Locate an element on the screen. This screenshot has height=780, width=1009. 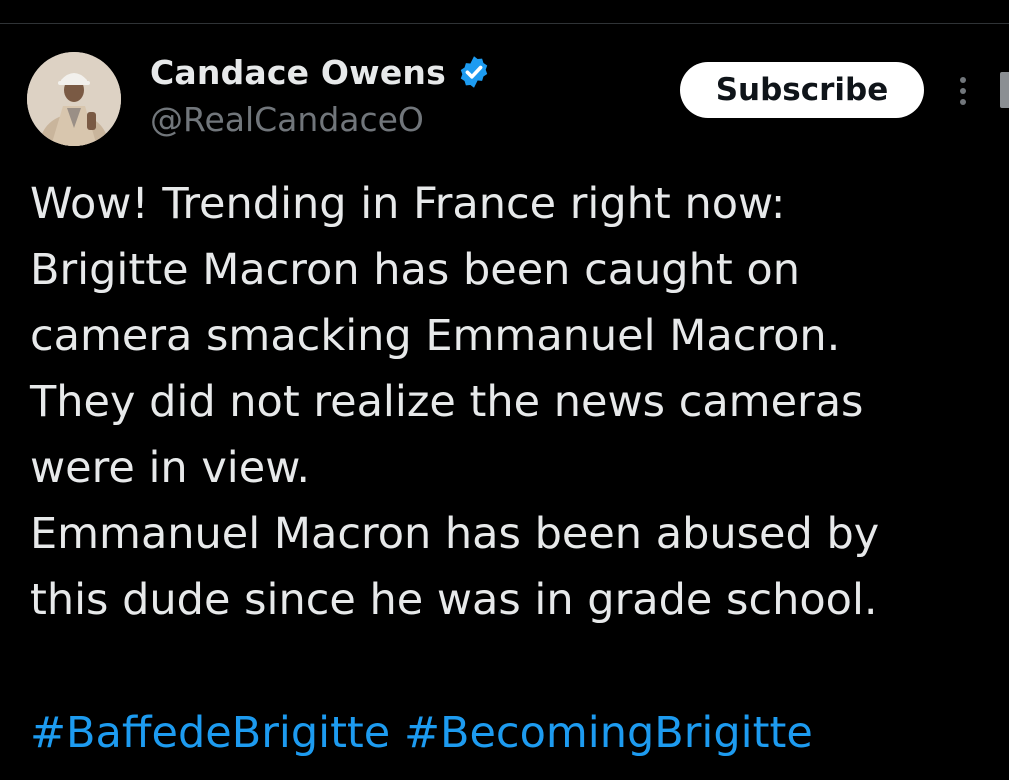
tweet-line: They did not realize the news cameras is located at coordinates (447, 402).